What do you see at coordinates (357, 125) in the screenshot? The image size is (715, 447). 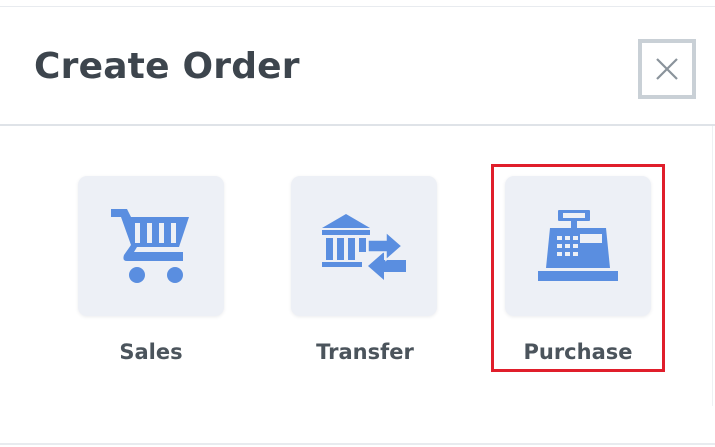 I see `header-divider` at bounding box center [357, 125].